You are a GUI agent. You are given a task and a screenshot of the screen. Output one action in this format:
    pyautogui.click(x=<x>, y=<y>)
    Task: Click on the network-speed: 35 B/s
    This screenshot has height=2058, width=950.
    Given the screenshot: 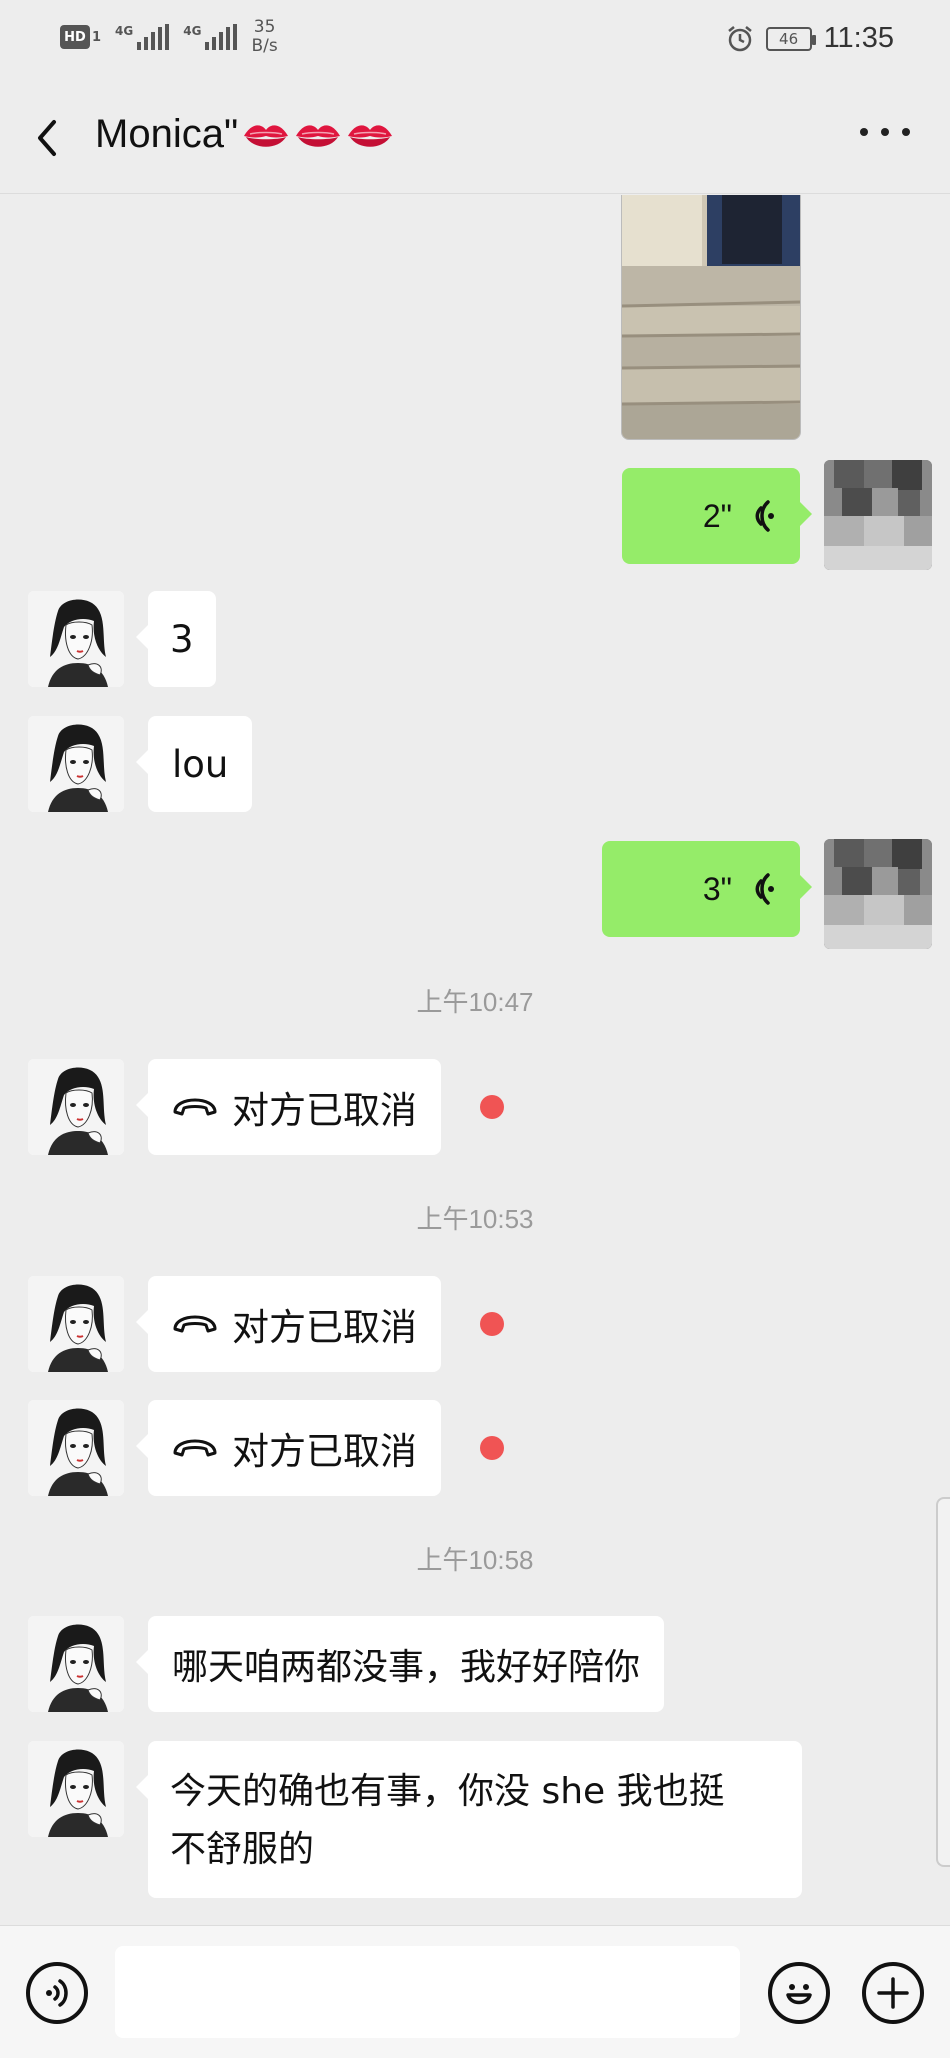 What is the action you would take?
    pyautogui.click(x=264, y=36)
    